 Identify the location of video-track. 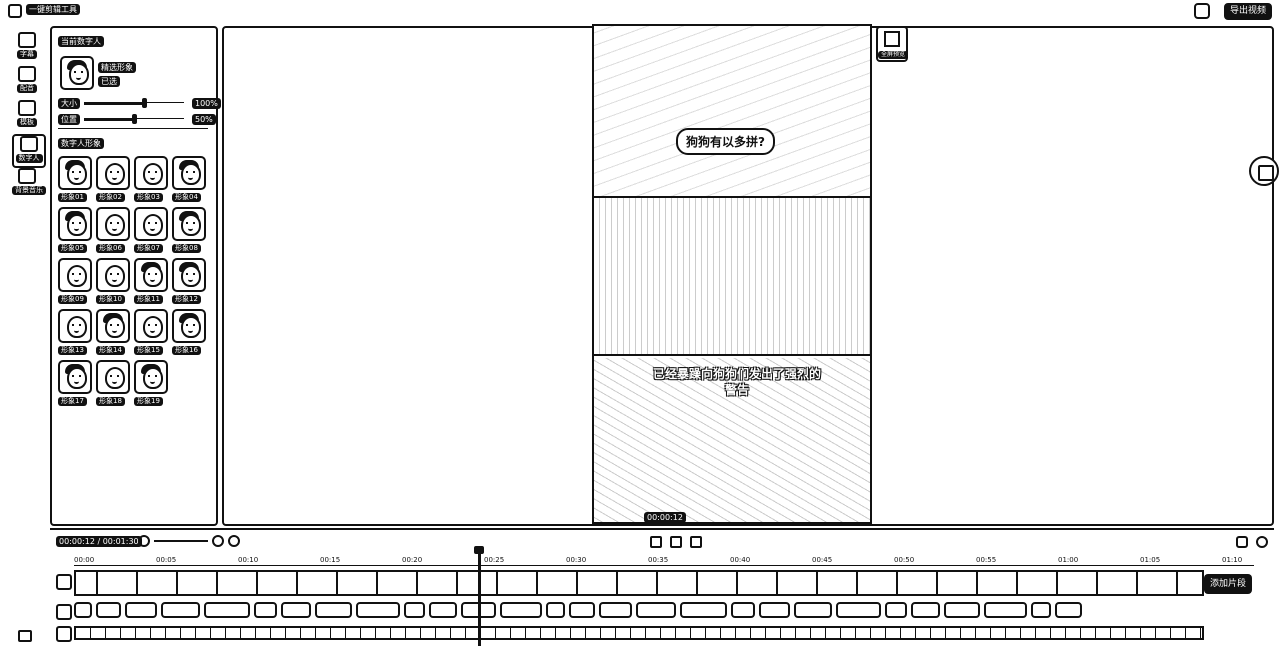
(639, 583).